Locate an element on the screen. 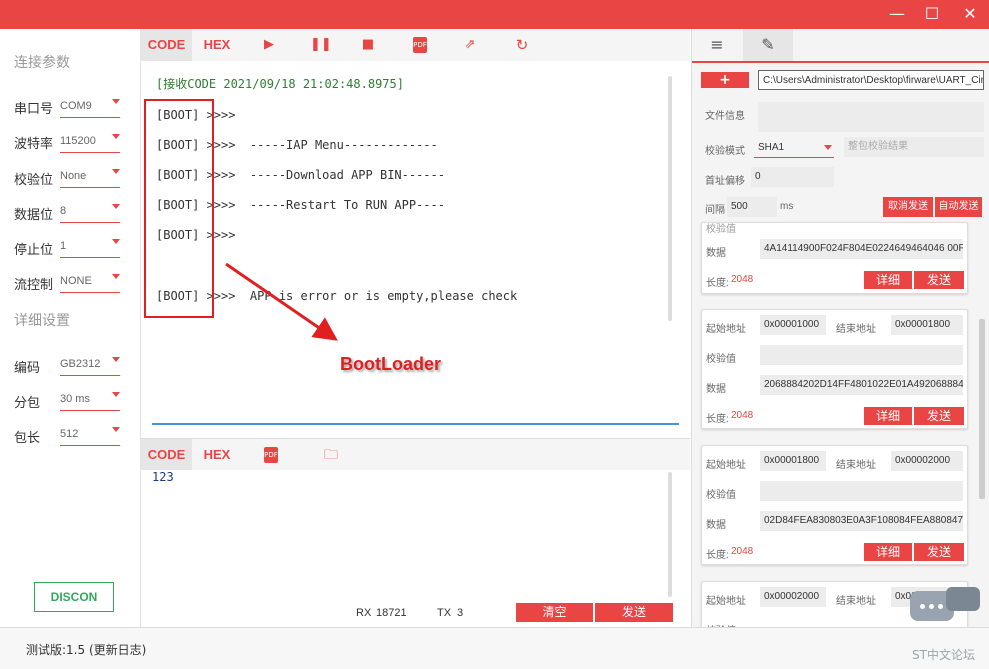 The image size is (989, 669). length-value: 2048 is located at coordinates (742, 415).